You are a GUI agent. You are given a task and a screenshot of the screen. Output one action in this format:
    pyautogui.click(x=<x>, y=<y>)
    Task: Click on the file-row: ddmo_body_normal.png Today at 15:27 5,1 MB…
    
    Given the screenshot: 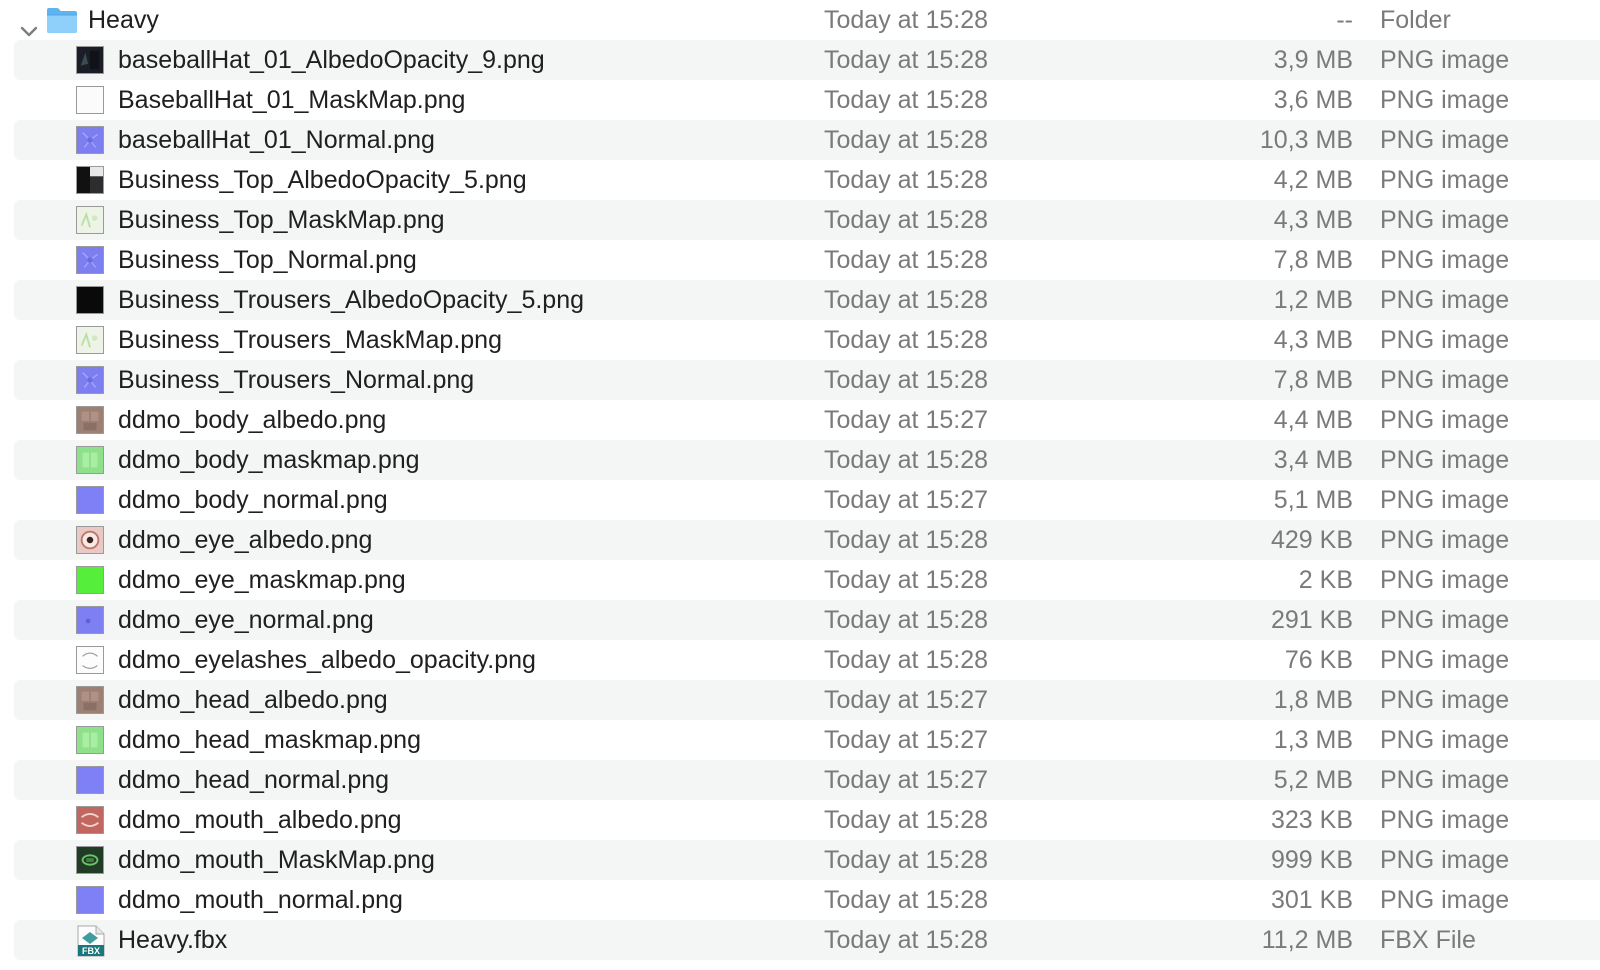 What is the action you would take?
    pyautogui.click(x=800, y=500)
    